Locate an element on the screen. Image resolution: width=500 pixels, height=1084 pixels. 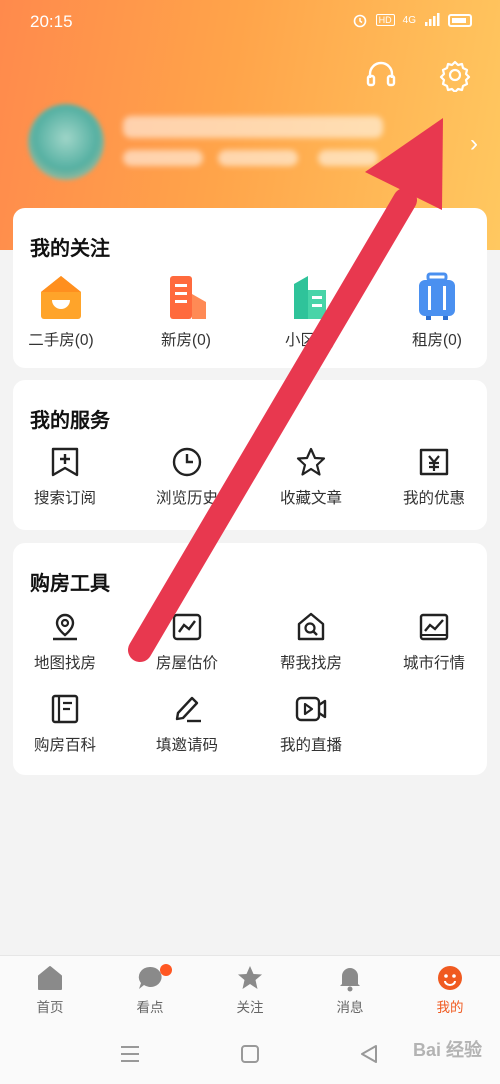
service-item-search-subscribe: 搜索订阅 is located at coordinates (65, 477).